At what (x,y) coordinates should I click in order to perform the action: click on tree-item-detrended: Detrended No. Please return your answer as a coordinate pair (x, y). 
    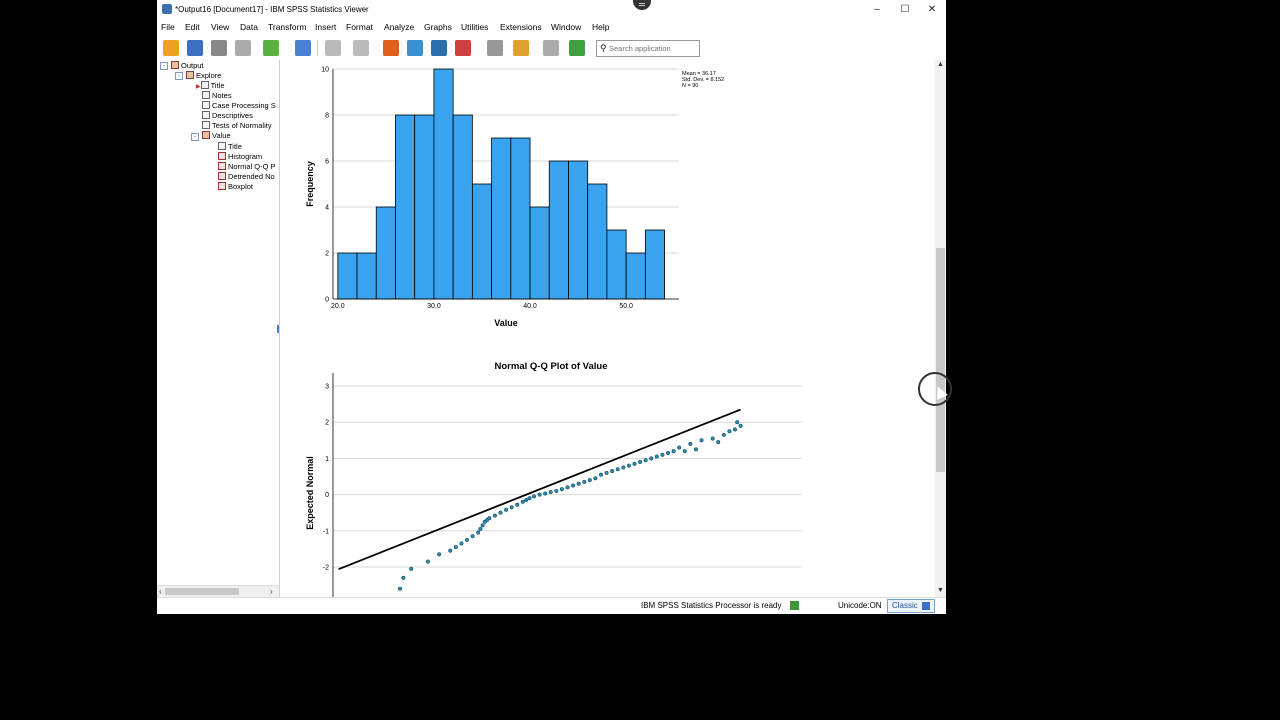
    Looking at the image, I should click on (246, 177).